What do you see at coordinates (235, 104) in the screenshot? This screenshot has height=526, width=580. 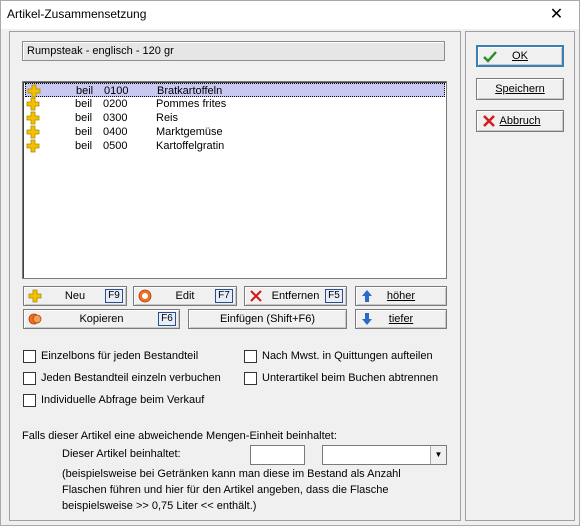 I see `list-item: beil 0200 Pommes frites` at bounding box center [235, 104].